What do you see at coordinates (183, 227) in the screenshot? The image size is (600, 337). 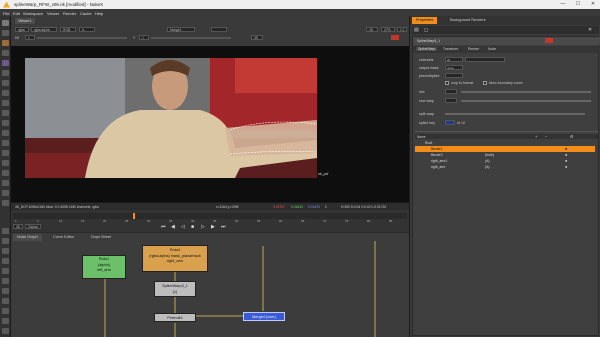 I see `play-back-icon: ◁` at bounding box center [183, 227].